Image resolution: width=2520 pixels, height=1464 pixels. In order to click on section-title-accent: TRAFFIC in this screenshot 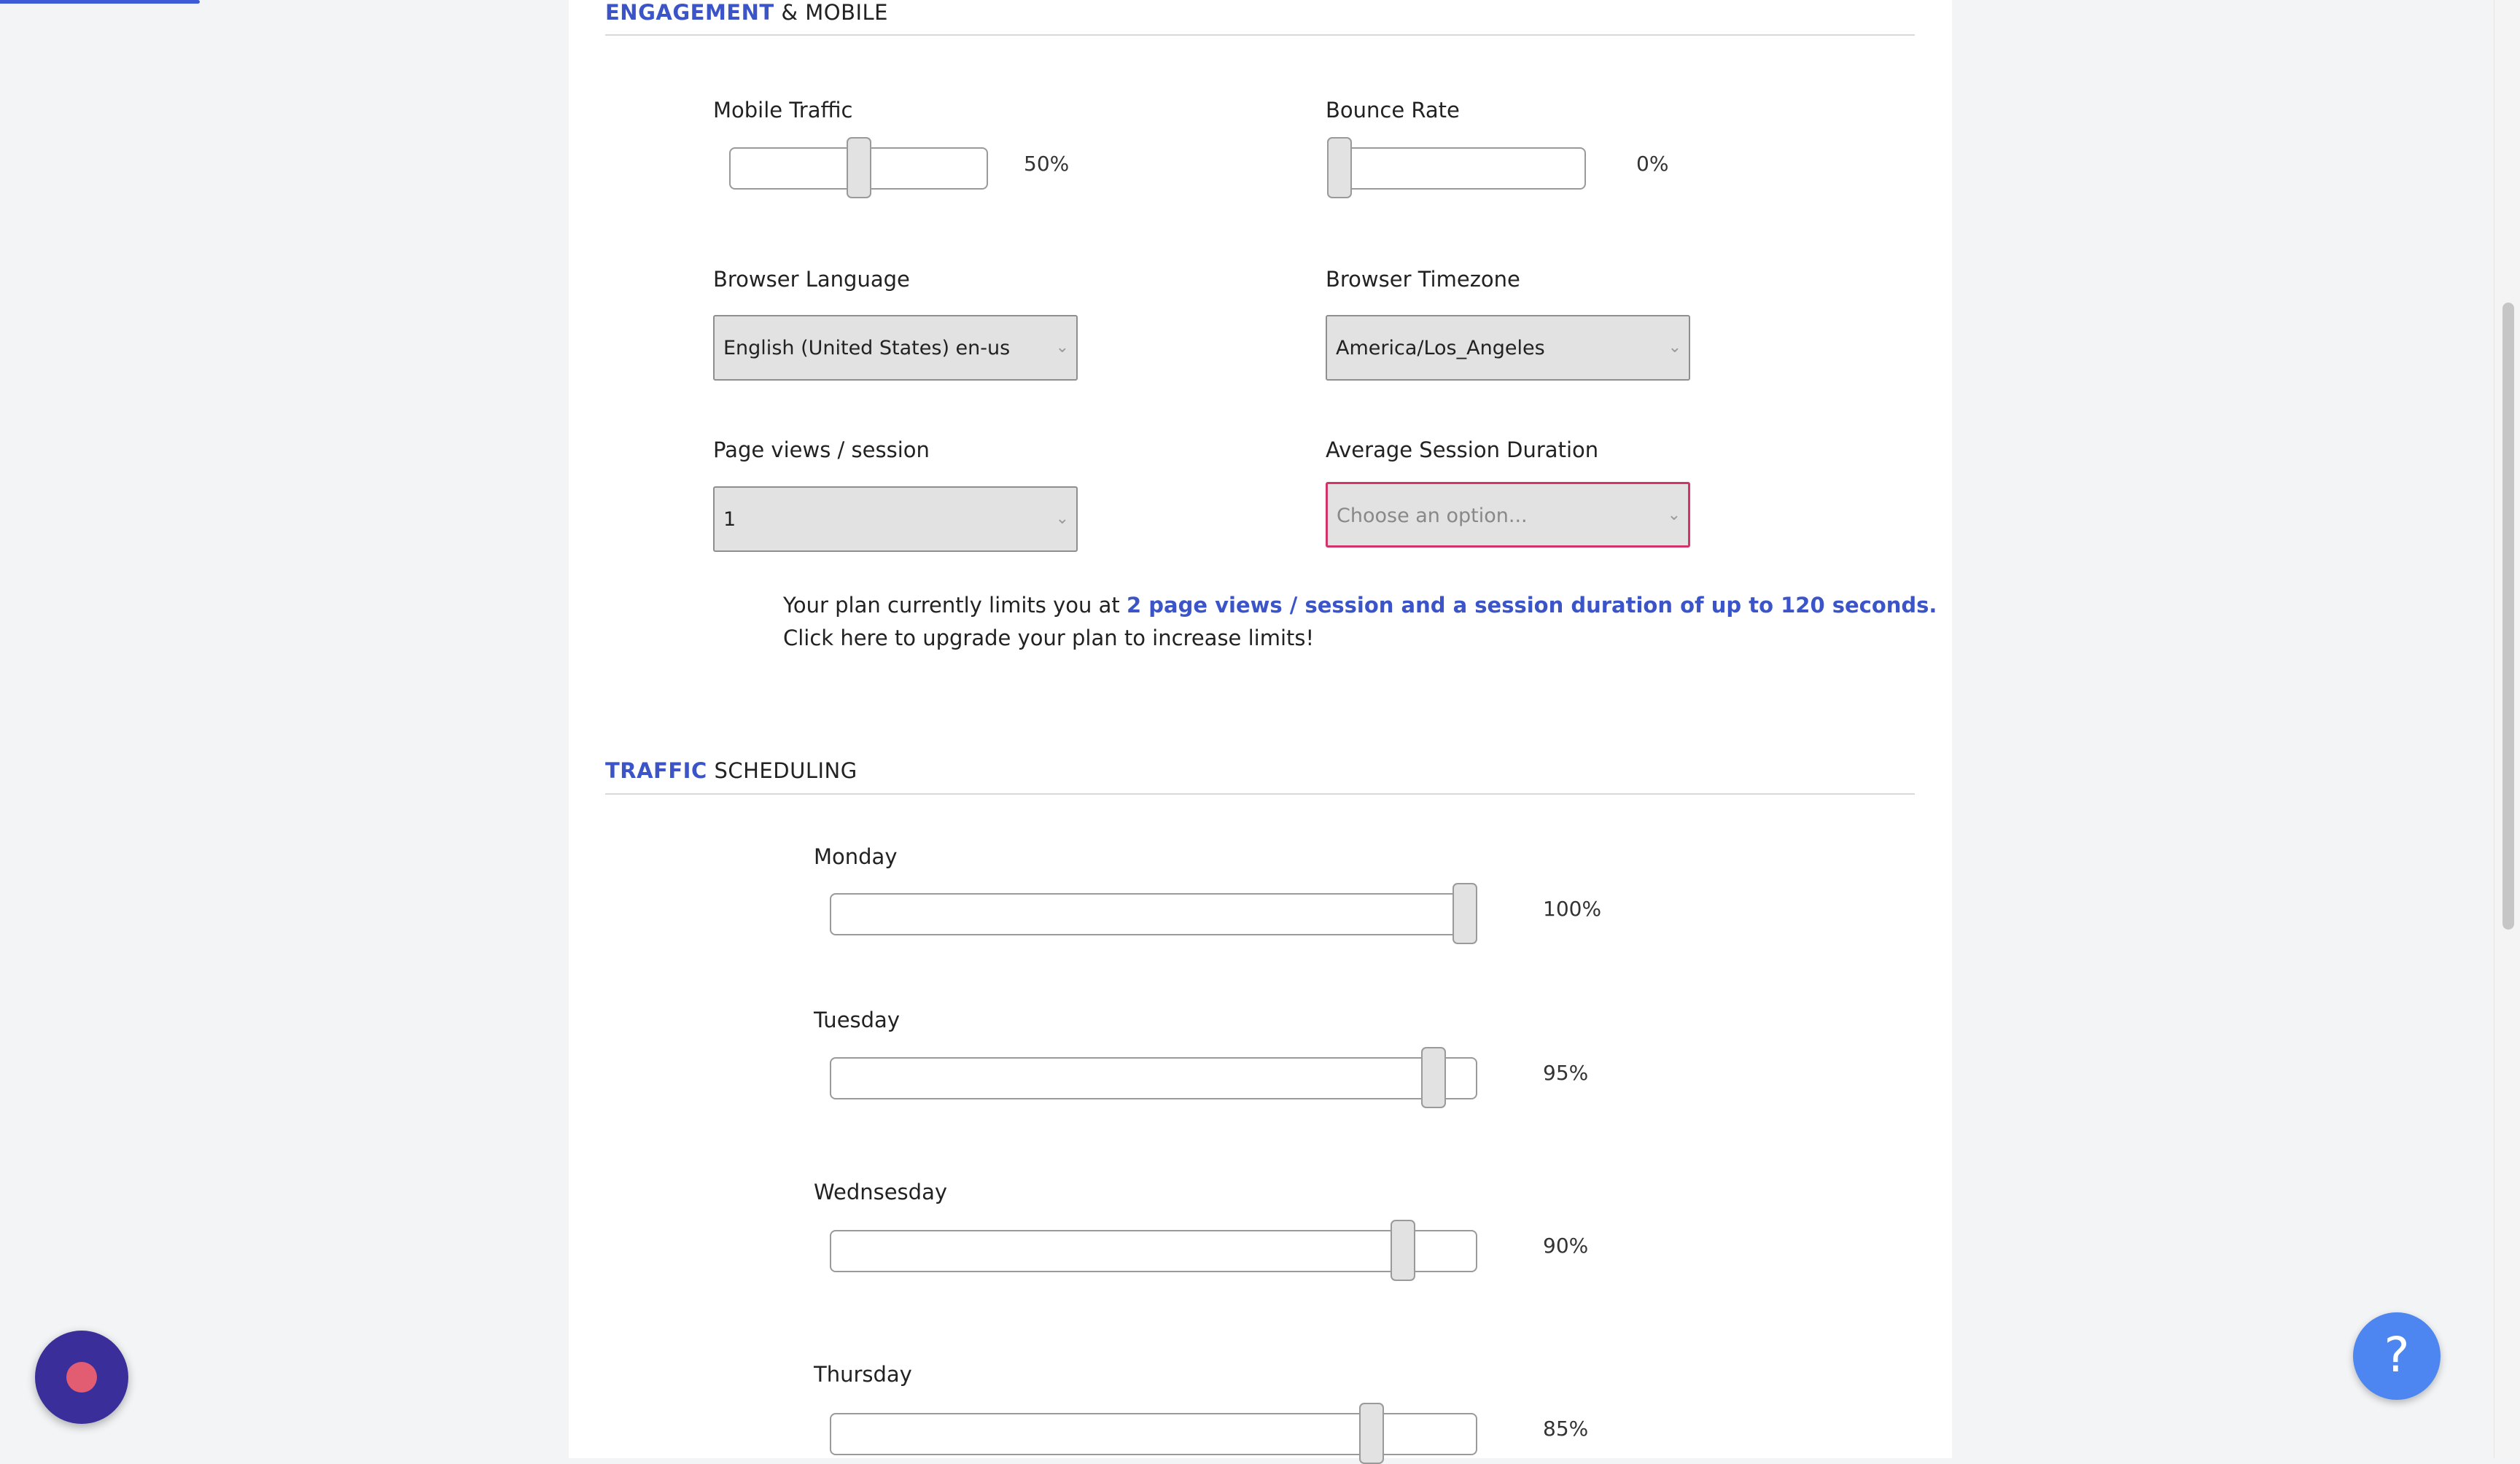, I will do `click(656, 770)`.